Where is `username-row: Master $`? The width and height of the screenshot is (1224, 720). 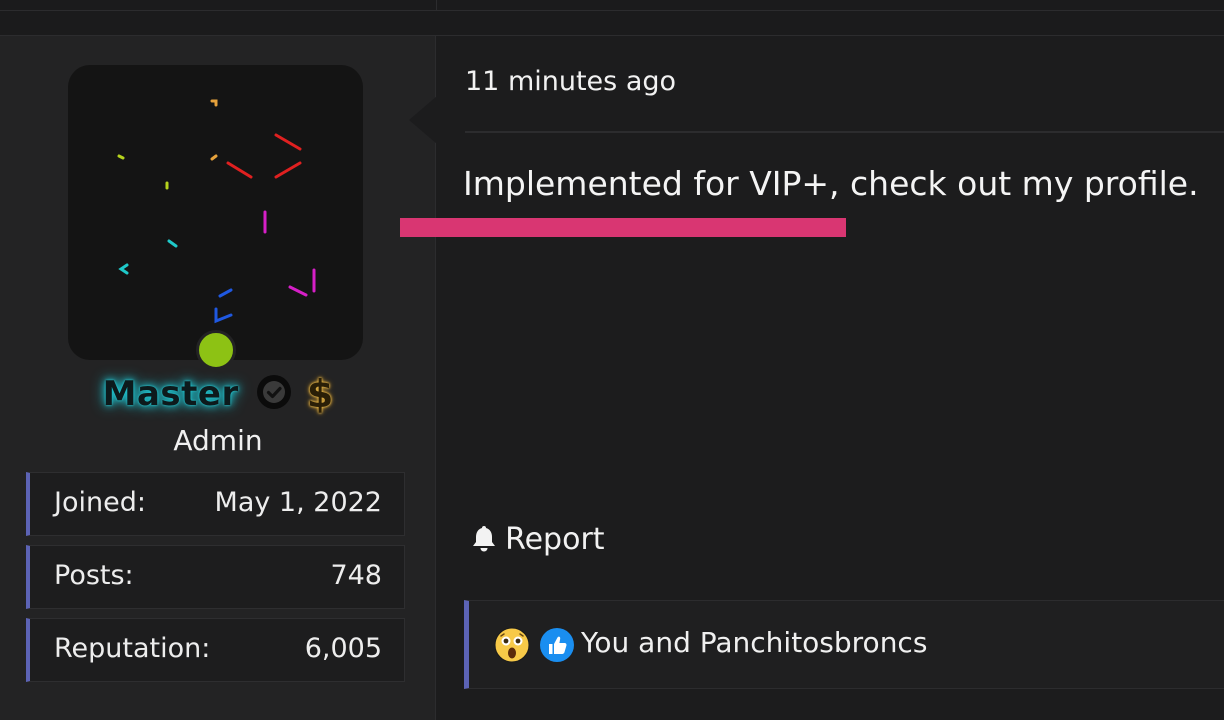 username-row: Master $ is located at coordinates (218, 399).